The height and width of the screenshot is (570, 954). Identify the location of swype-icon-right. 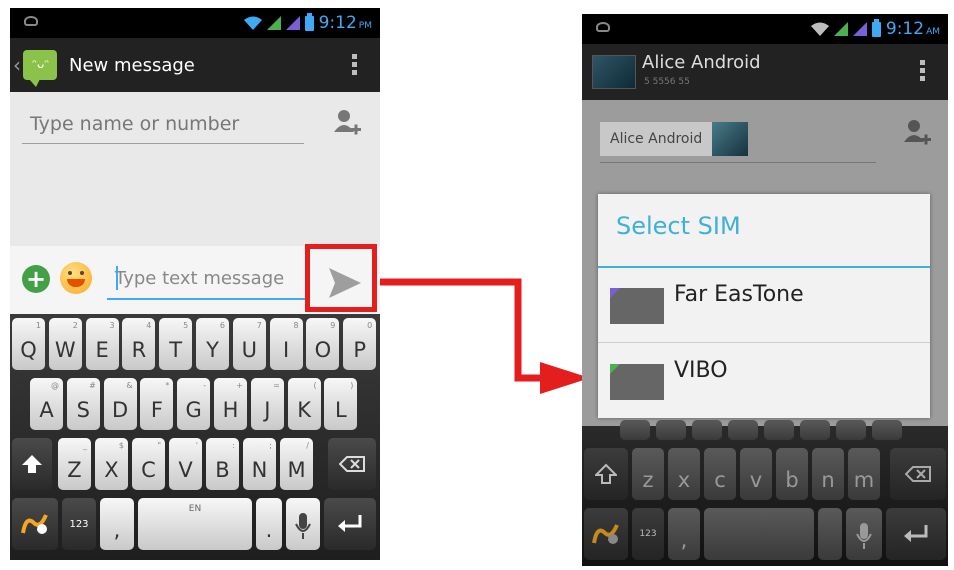
(605, 534).